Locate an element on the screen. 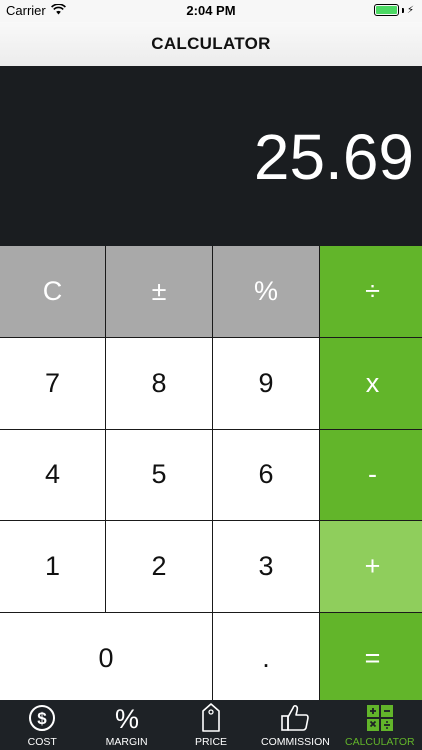  tab-calculator: CALCULATOR is located at coordinates (380, 725).